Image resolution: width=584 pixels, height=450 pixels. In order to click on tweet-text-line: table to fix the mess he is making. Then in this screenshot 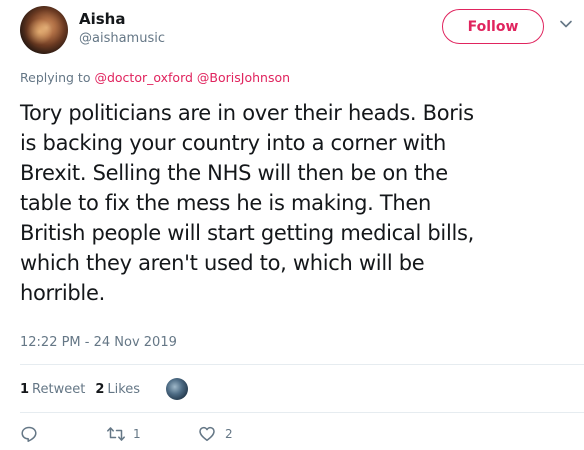, I will do `click(226, 203)`.